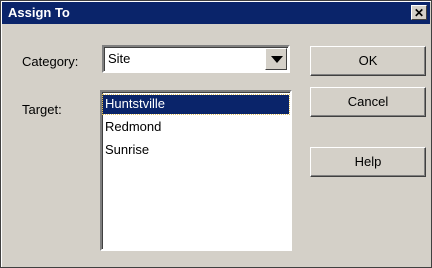  What do you see at coordinates (127, 149) in the screenshot?
I see `list-item-label: Sunrise` at bounding box center [127, 149].